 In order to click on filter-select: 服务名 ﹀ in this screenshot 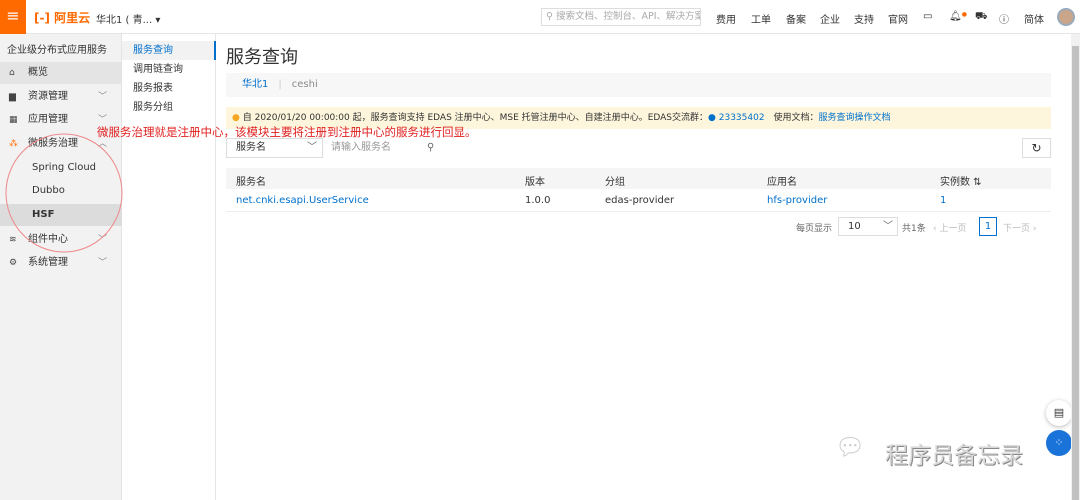, I will do `click(274, 148)`.